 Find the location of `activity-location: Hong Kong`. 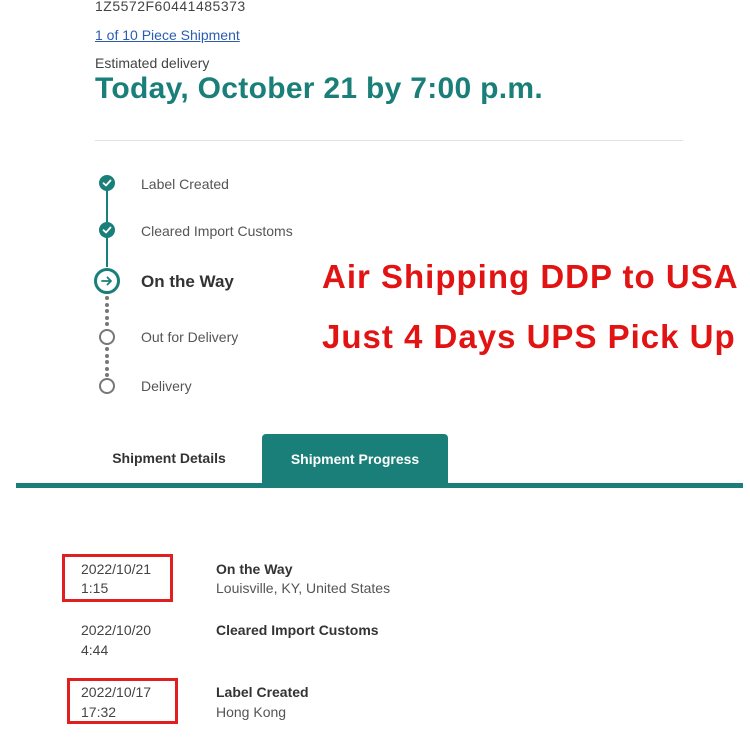

activity-location: Hong Kong is located at coordinates (251, 712).